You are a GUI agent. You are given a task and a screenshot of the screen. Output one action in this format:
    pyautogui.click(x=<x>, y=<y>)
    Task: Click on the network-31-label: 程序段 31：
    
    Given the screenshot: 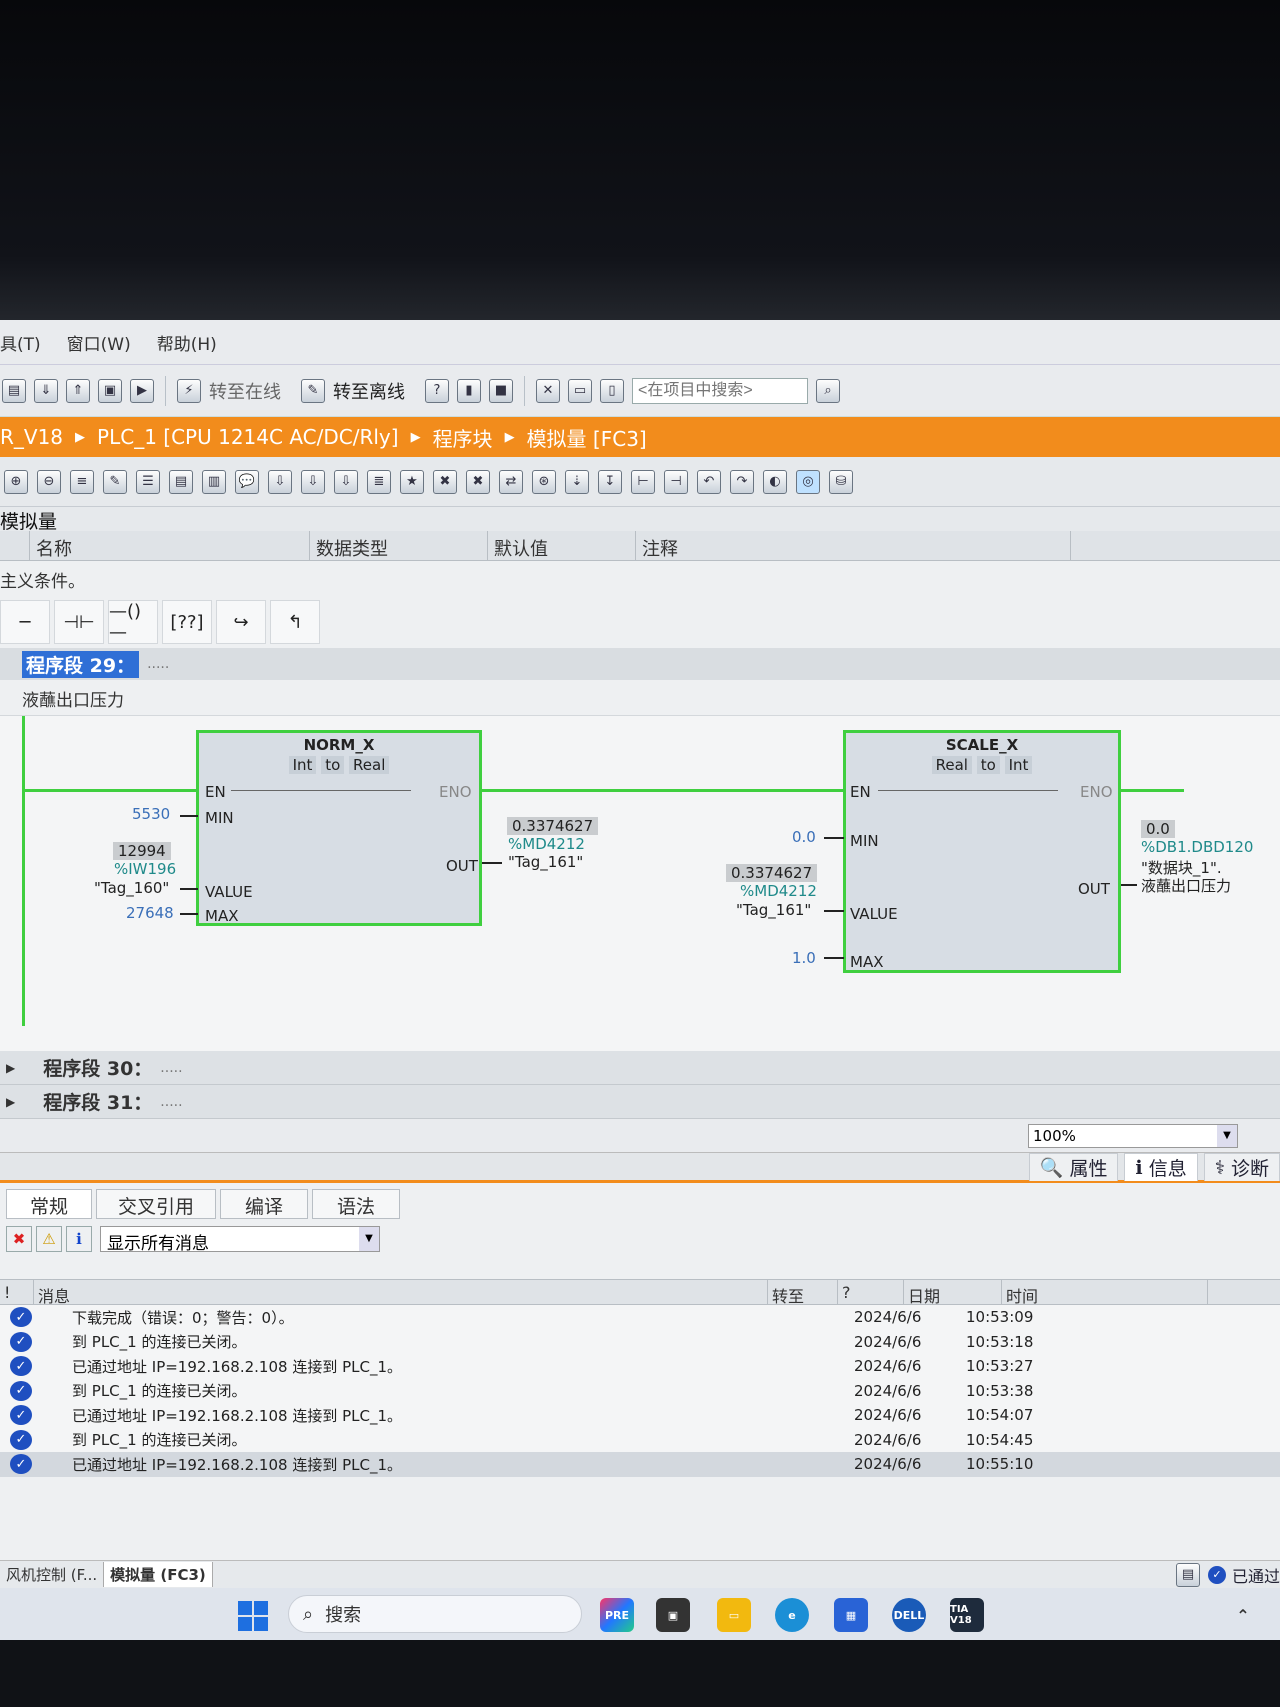 What is the action you would take?
    pyautogui.click(x=97, y=1101)
    